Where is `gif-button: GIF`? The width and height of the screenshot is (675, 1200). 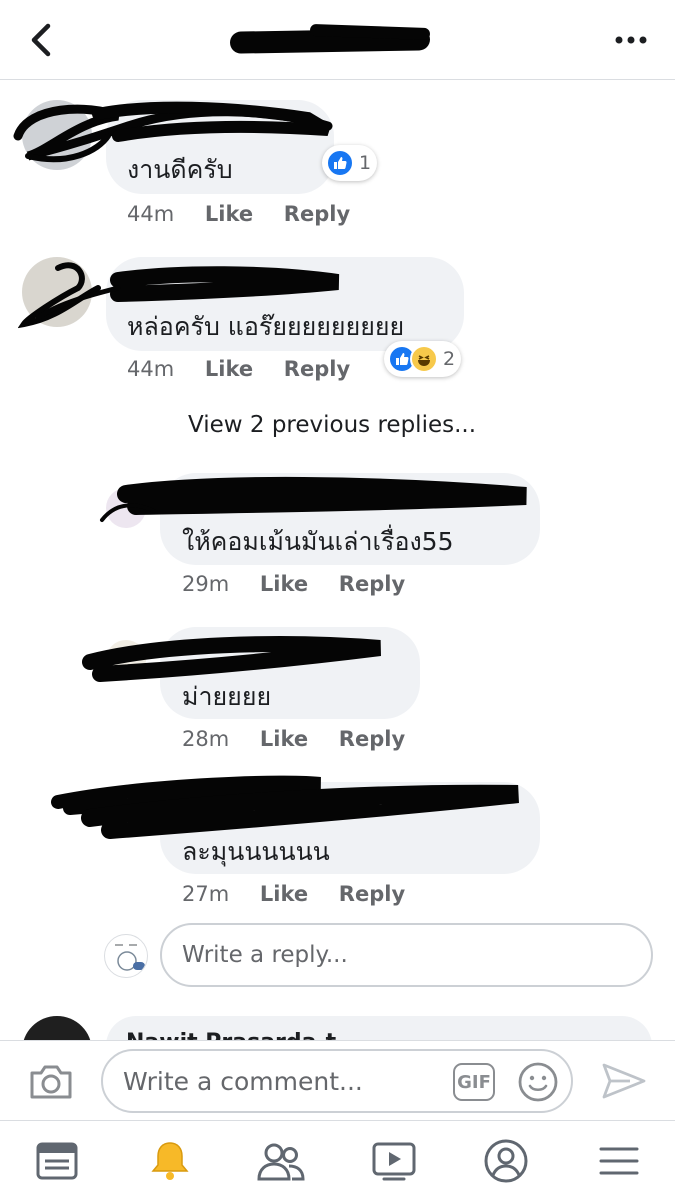 gif-button: GIF is located at coordinates (474, 1082).